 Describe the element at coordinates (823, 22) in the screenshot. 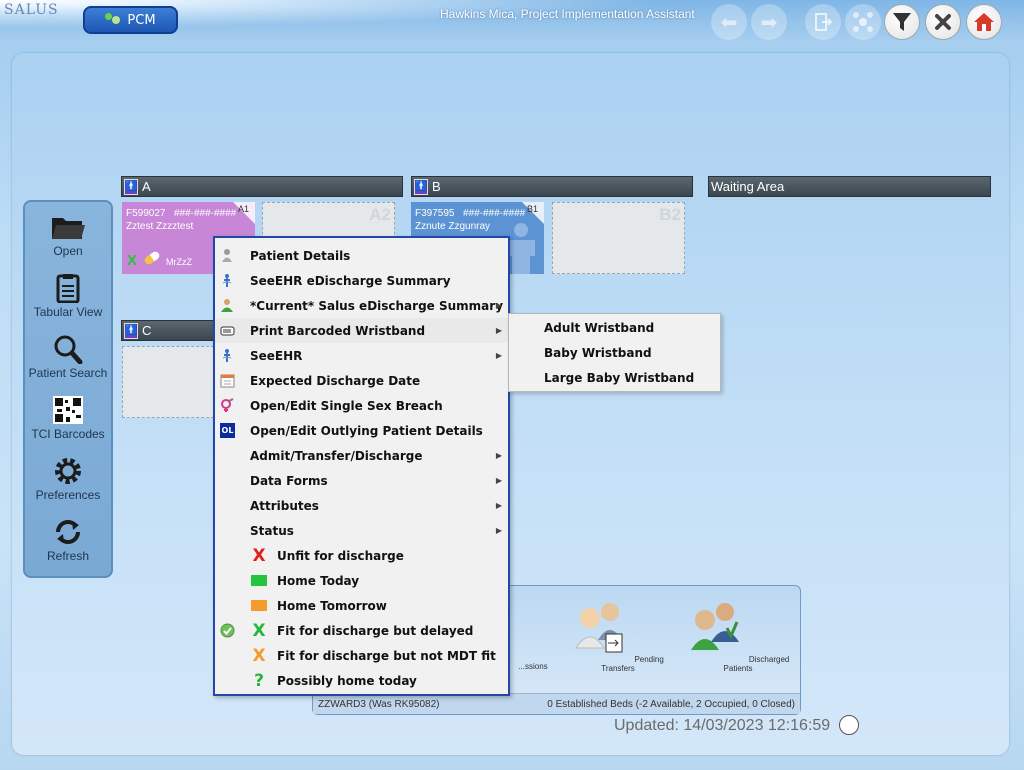

I see `exit-button` at that location.